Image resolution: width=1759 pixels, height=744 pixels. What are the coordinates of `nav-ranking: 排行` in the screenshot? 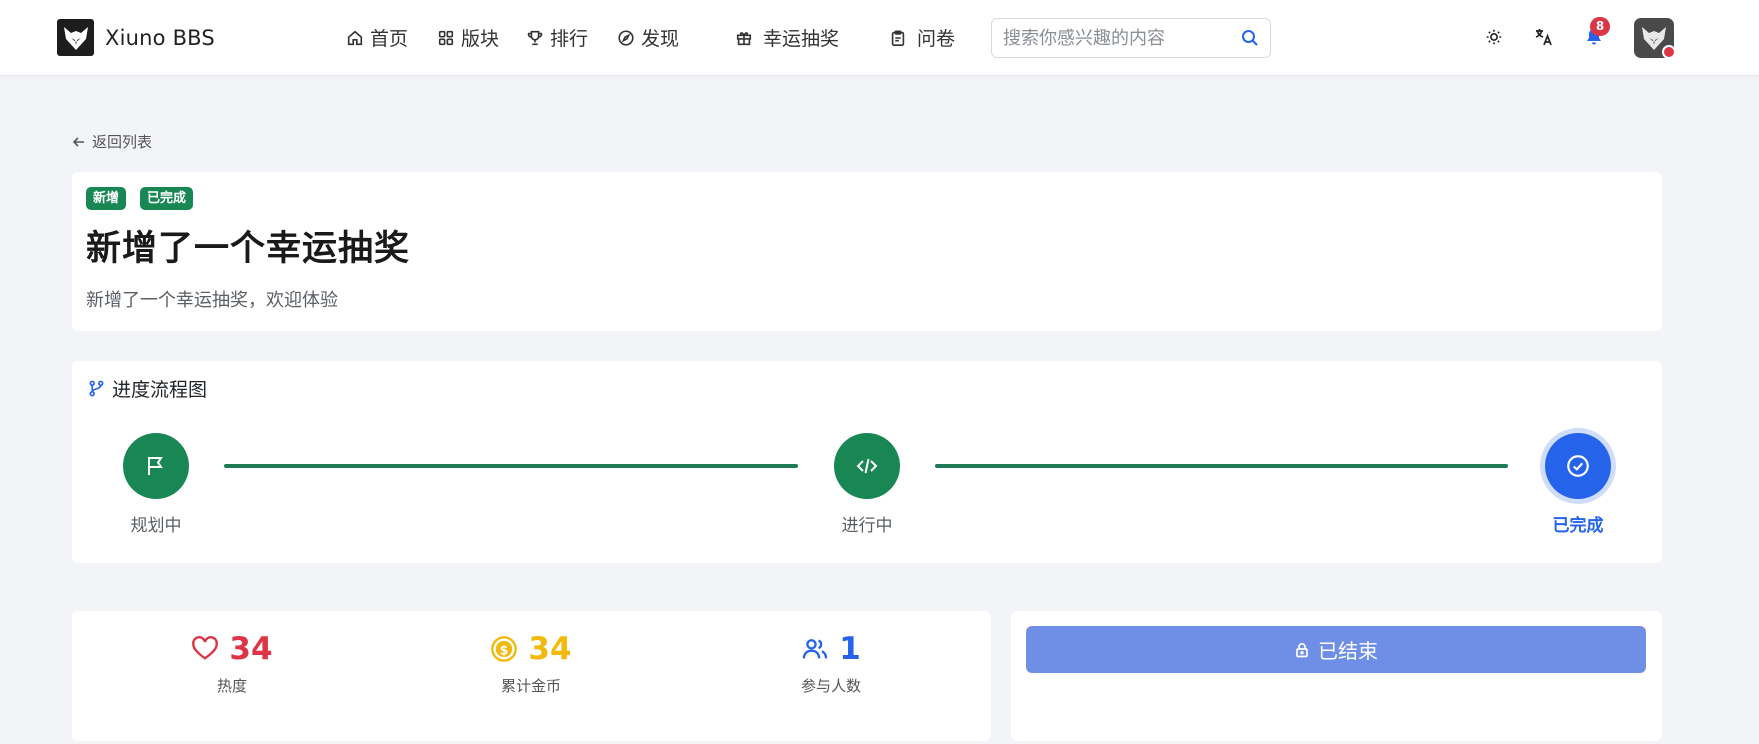 It's located at (557, 37).